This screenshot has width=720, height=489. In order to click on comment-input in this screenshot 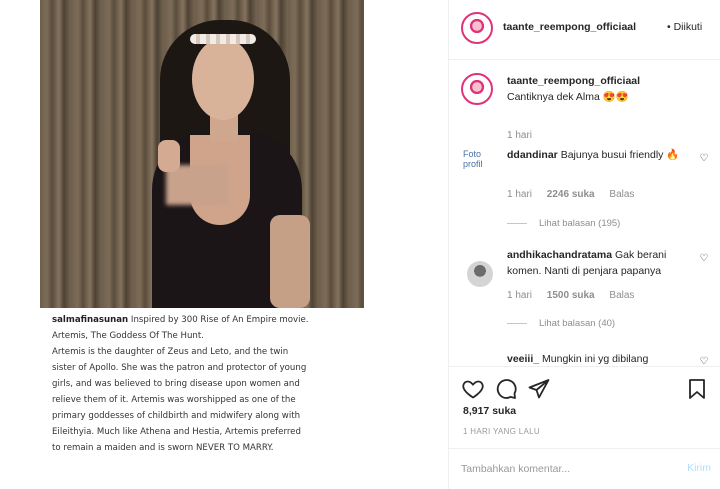, I will do `click(566, 469)`.